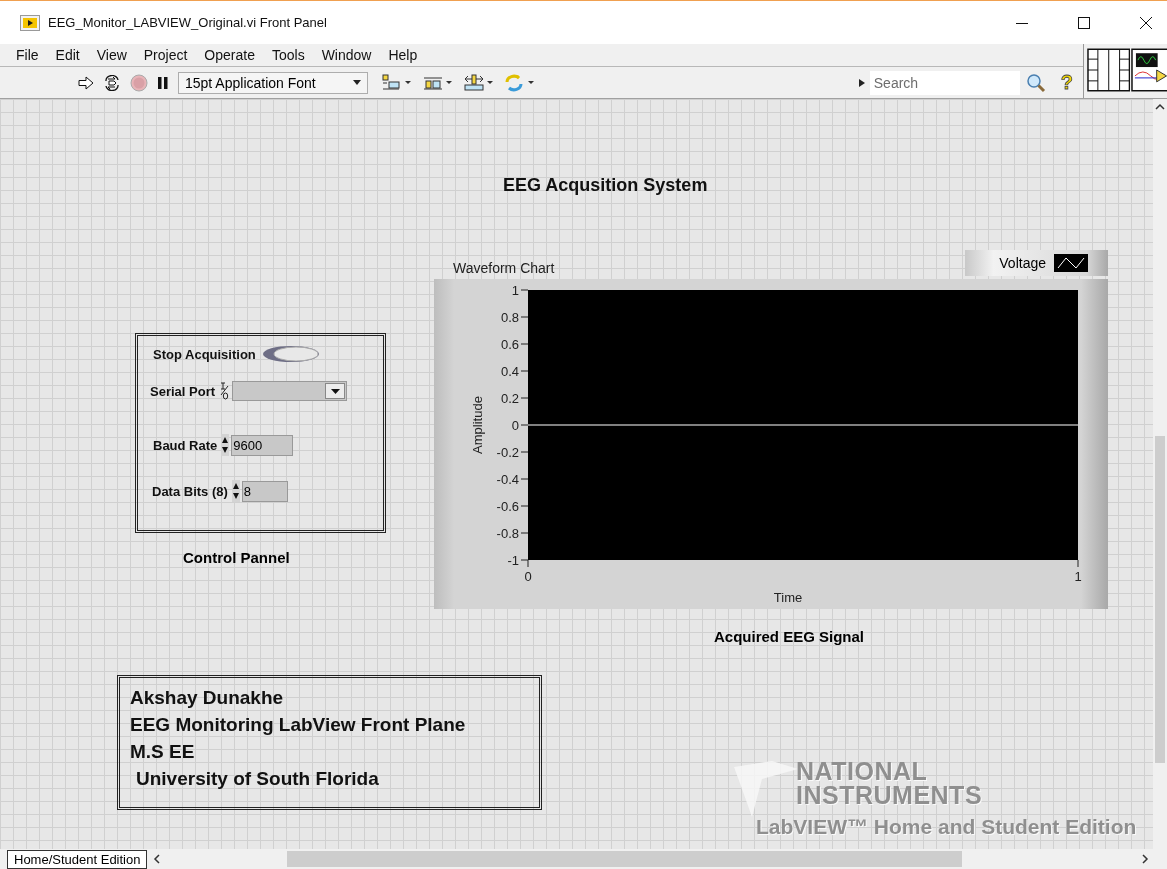 The height and width of the screenshot is (869, 1167). I want to click on numeric-field: 8, so click(264, 491).